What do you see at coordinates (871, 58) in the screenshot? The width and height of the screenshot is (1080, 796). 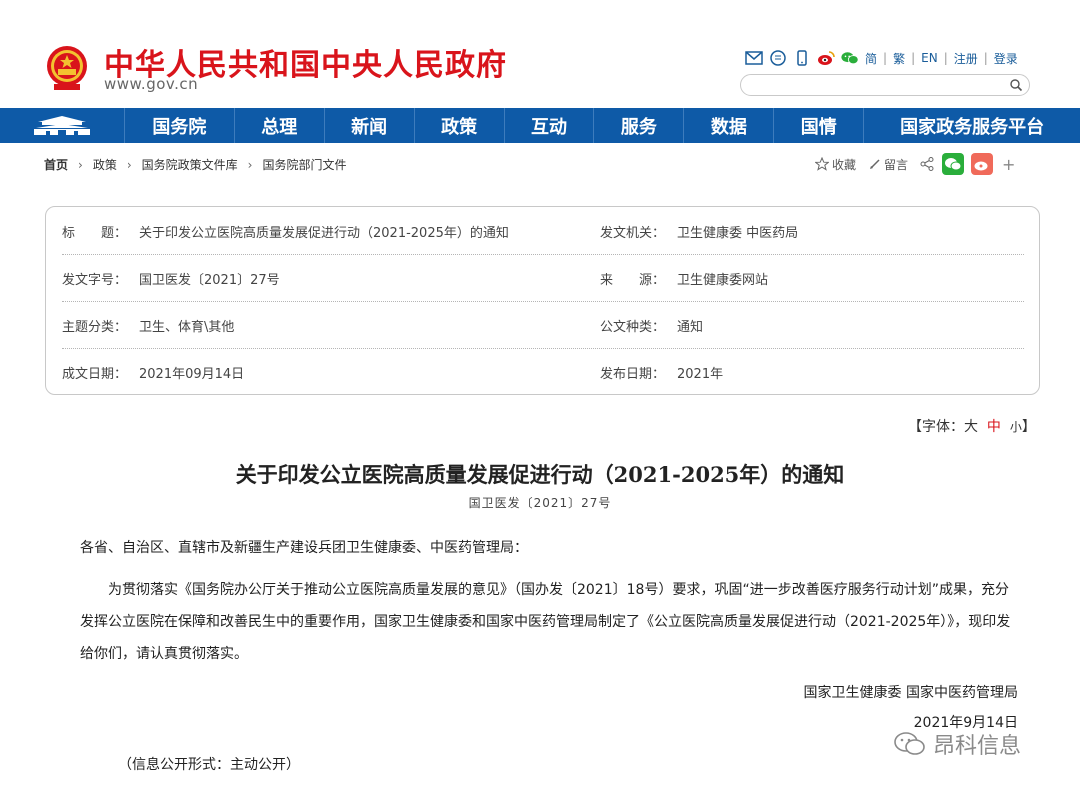 I see `simplified-link: 简` at bounding box center [871, 58].